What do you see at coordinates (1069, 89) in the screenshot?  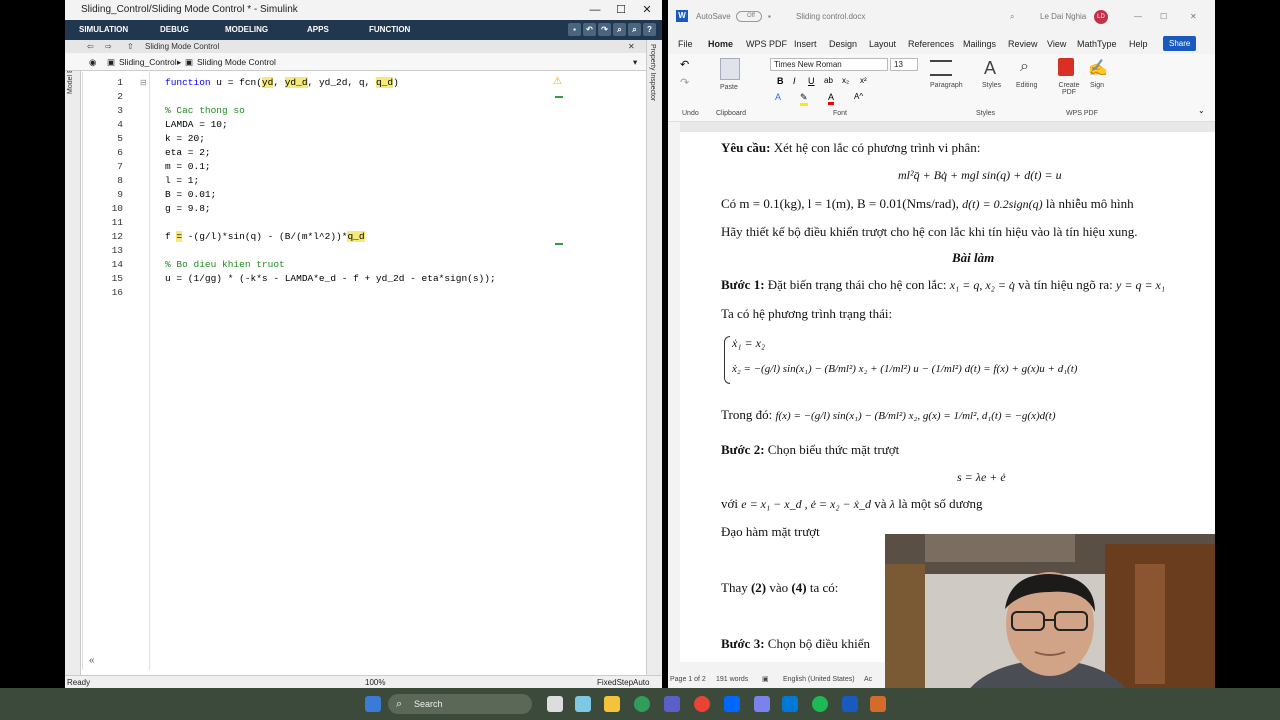 I see `create-pdf-label: Create PDF` at bounding box center [1069, 89].